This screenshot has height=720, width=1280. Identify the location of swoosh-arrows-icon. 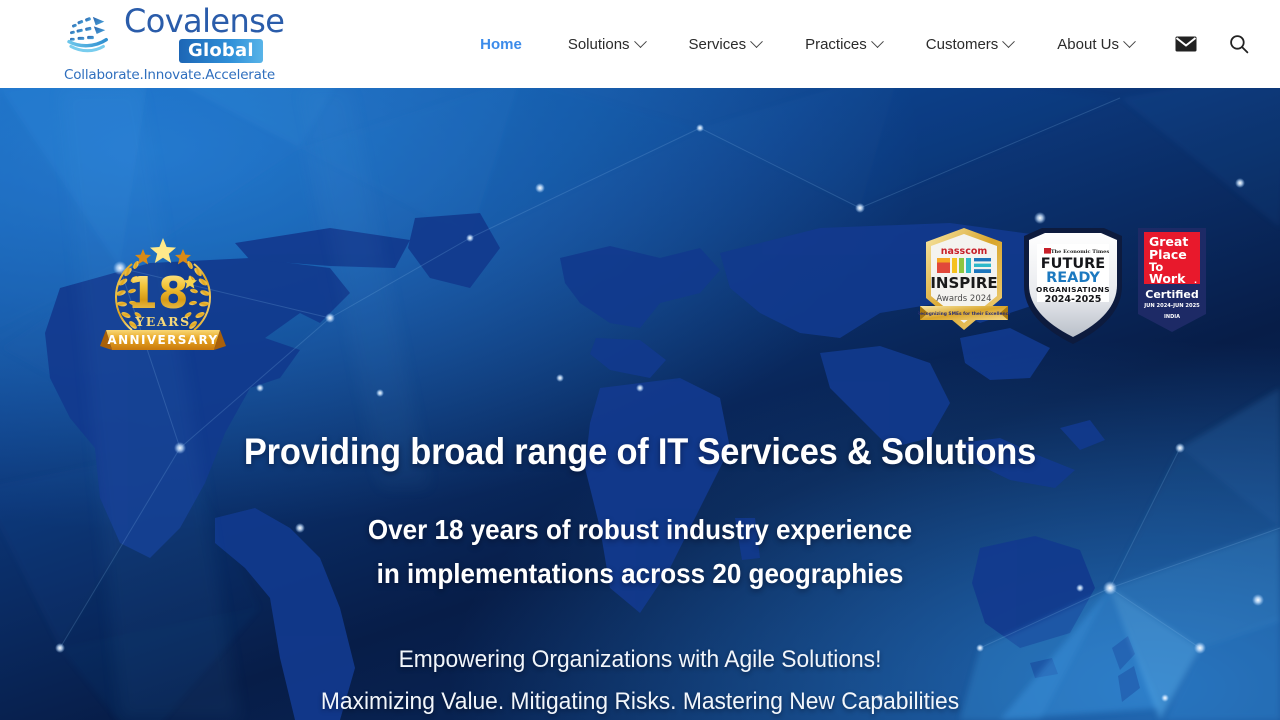
(90, 34).